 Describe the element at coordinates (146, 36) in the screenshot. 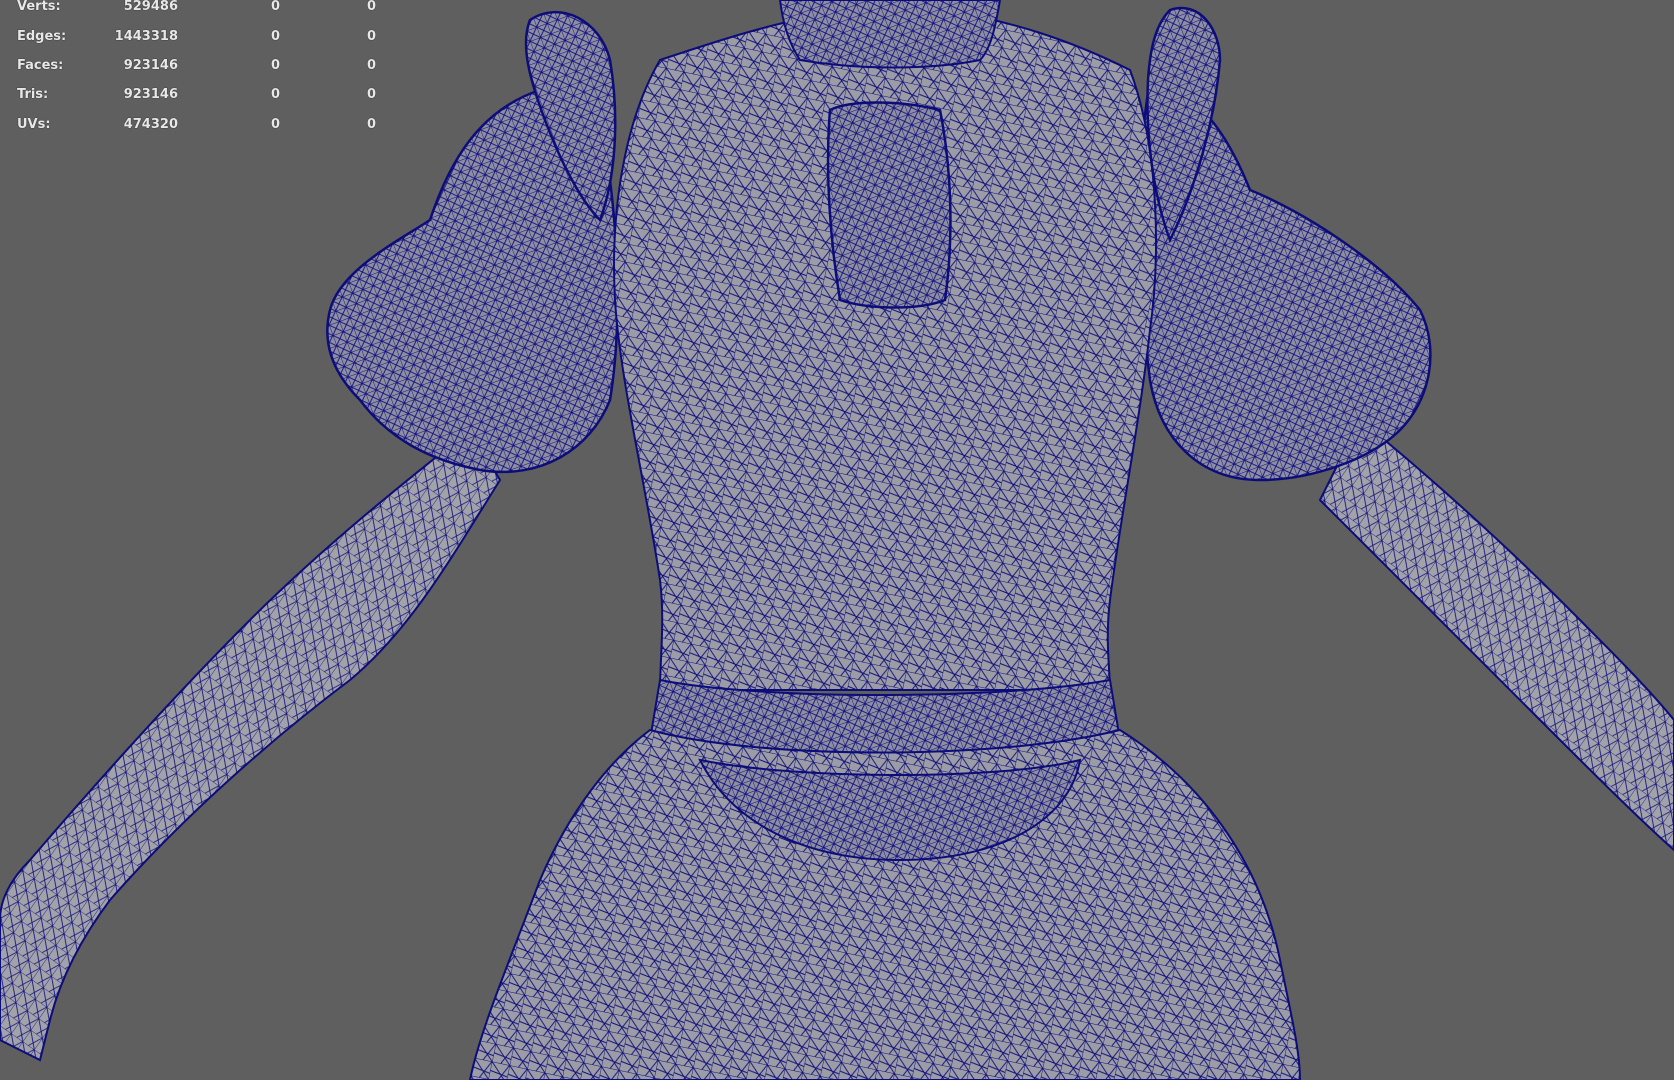

I see `hud-value: 1443318` at that location.